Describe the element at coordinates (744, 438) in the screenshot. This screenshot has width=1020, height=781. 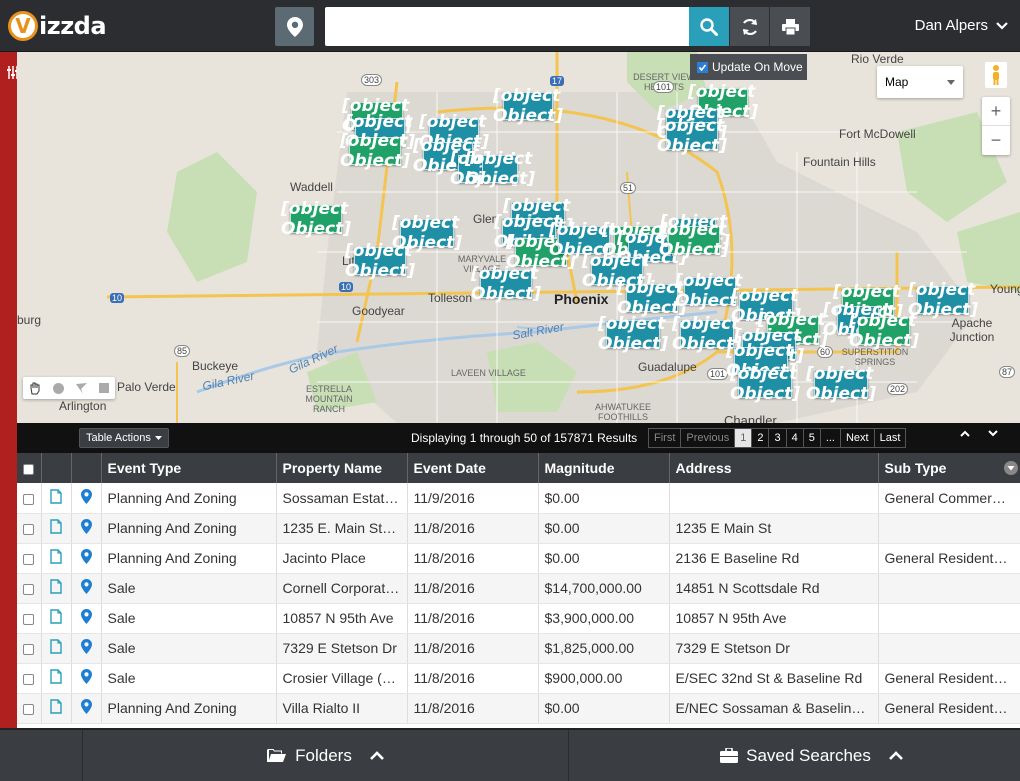
I see `pager-page-1: 1` at that location.